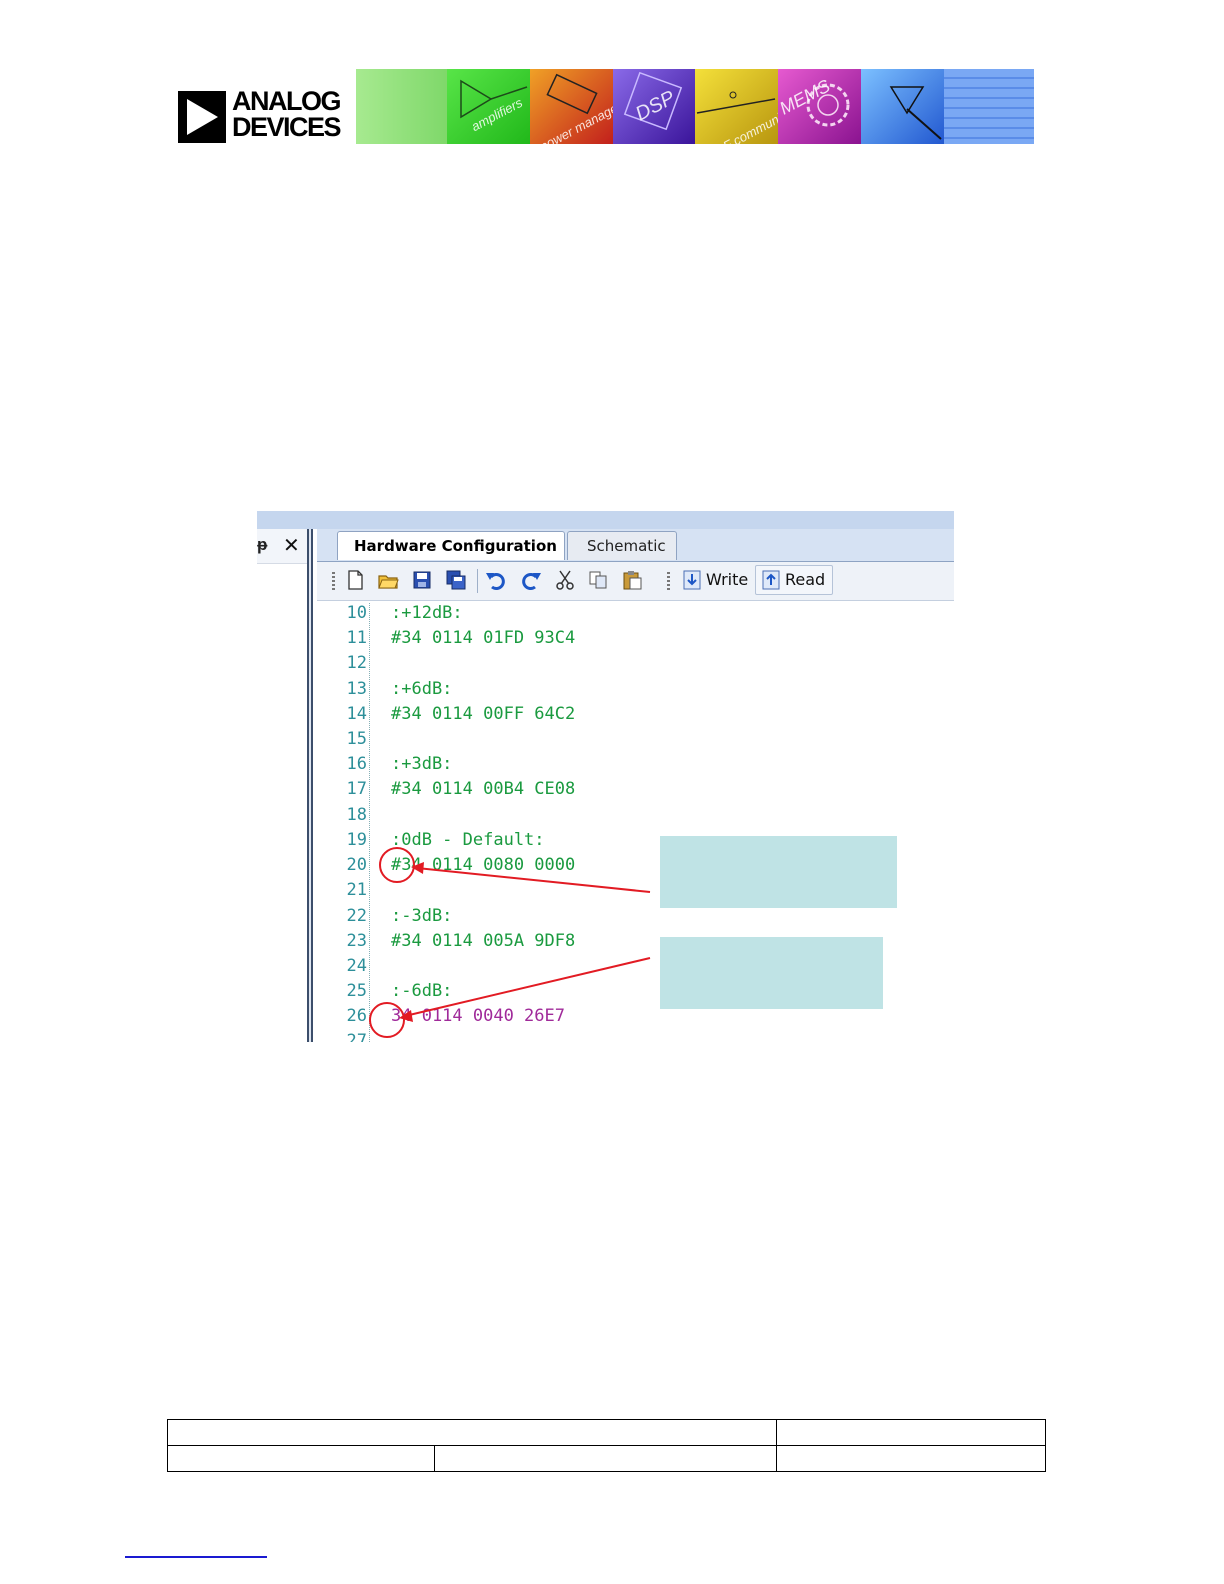 This screenshot has height=1584, width=1224. I want to click on logo-line-1: ANALOG, so click(287, 101).